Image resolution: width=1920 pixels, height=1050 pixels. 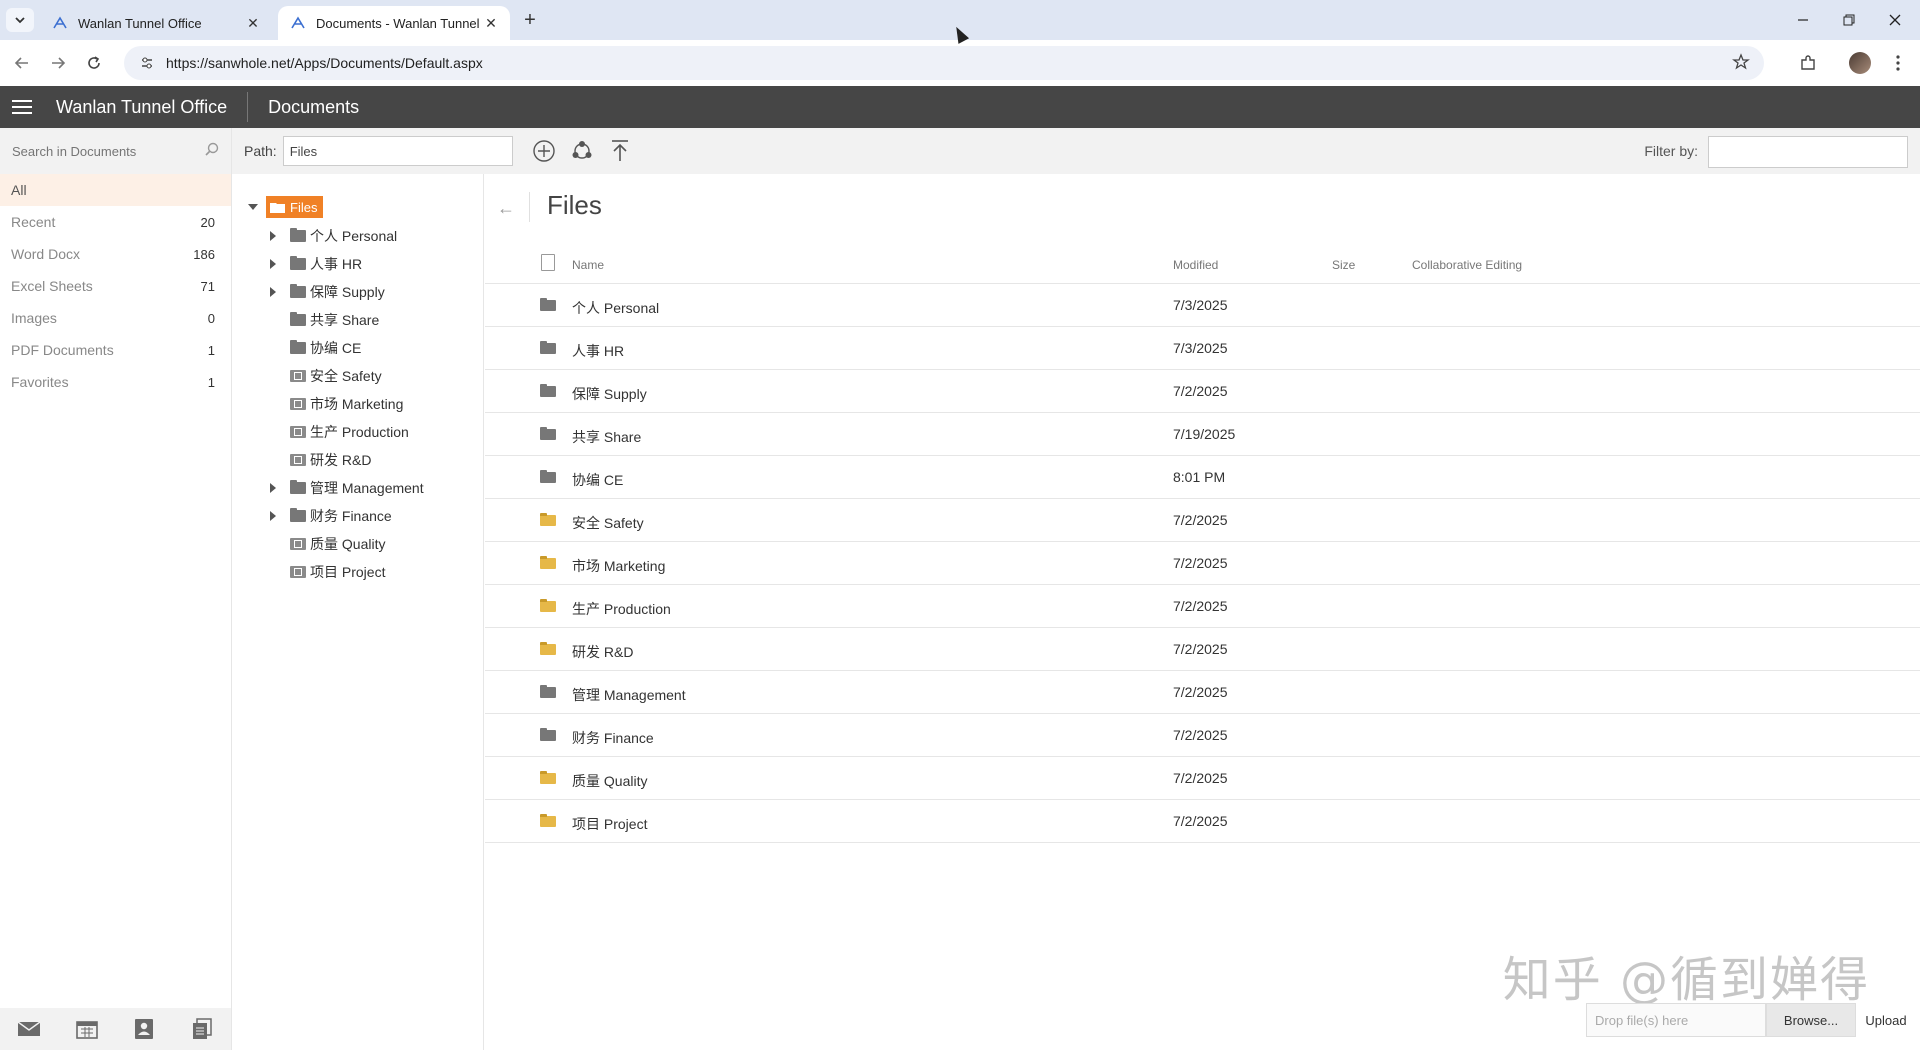 What do you see at coordinates (618, 566) in the screenshot?
I see `file-name: 市场 Marketing` at bounding box center [618, 566].